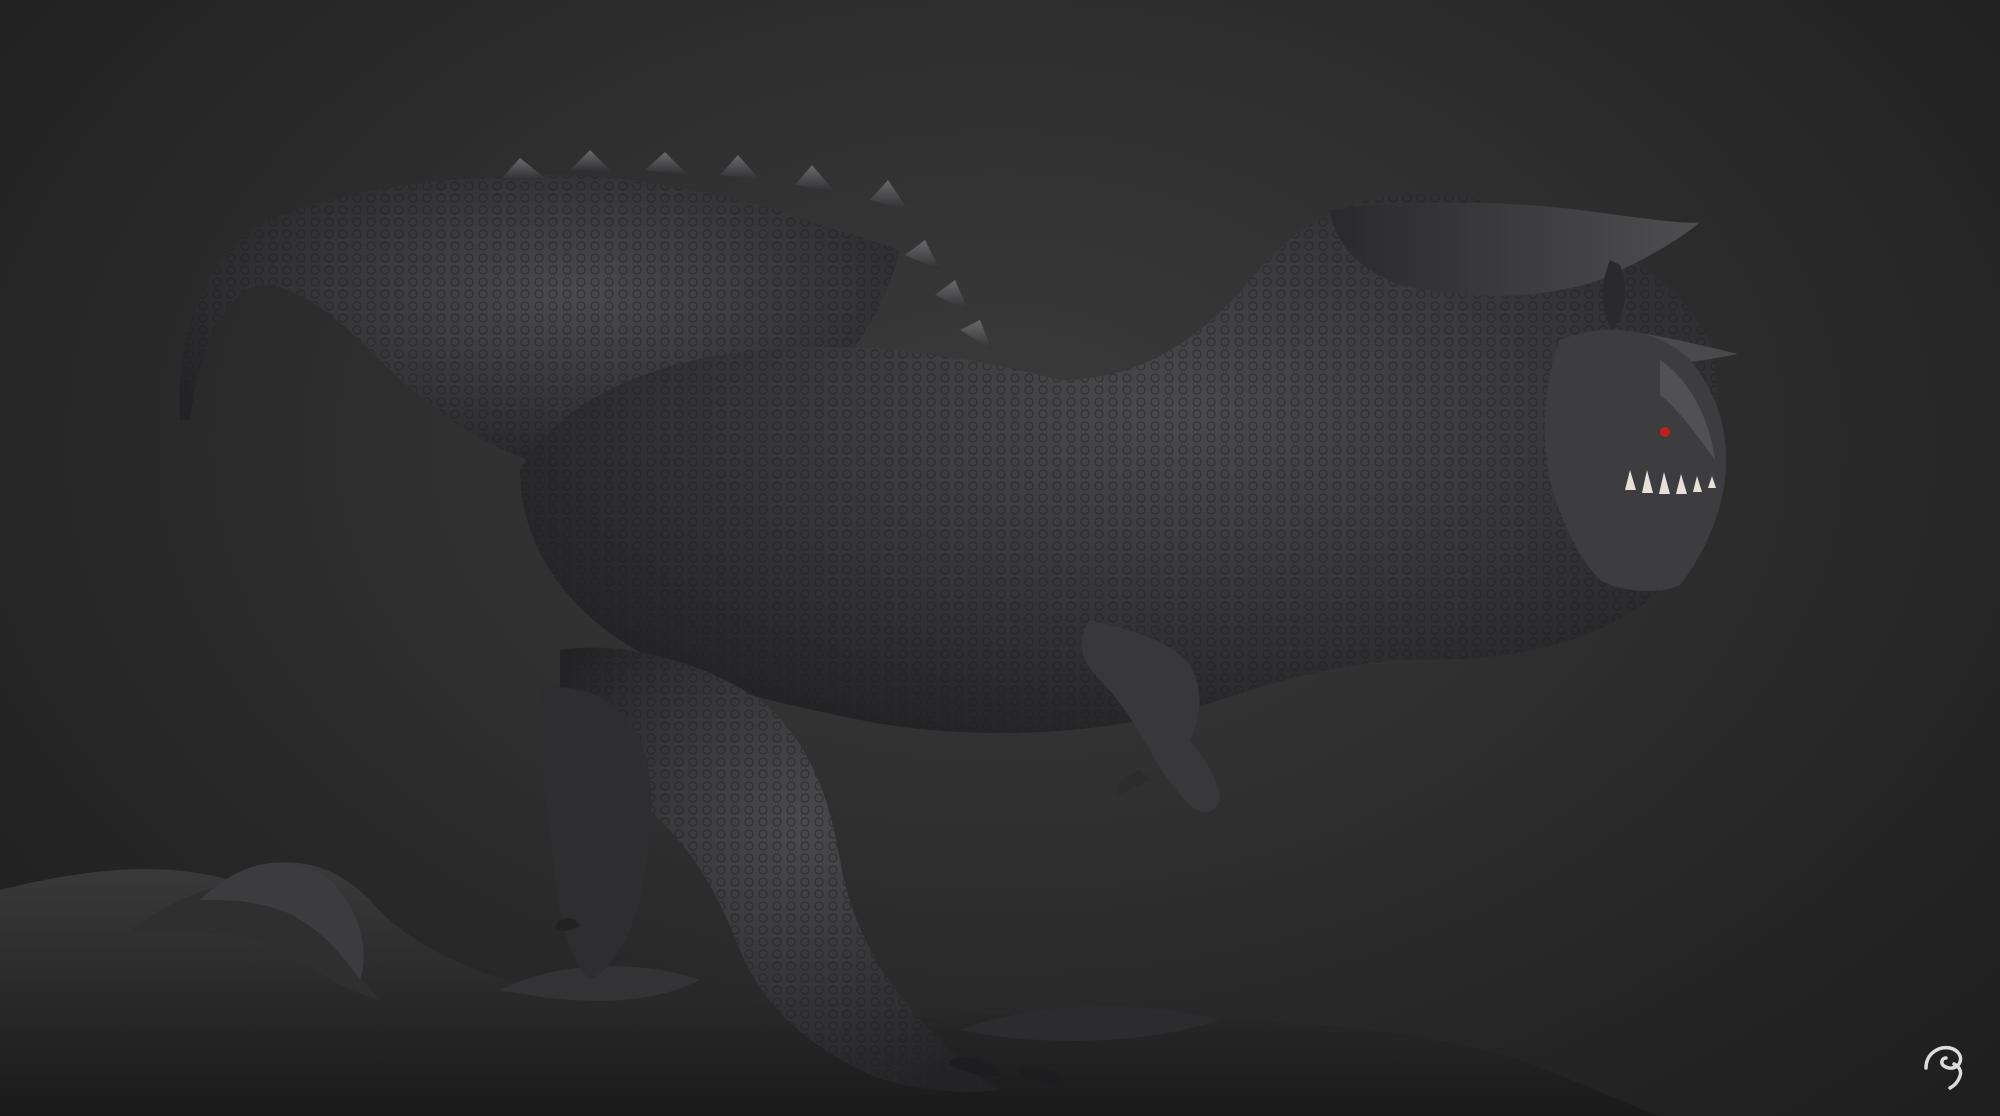 The height and width of the screenshot is (1116, 2000). Describe the element at coordinates (1943, 1067) in the screenshot. I see `artist-signature-icon` at that location.